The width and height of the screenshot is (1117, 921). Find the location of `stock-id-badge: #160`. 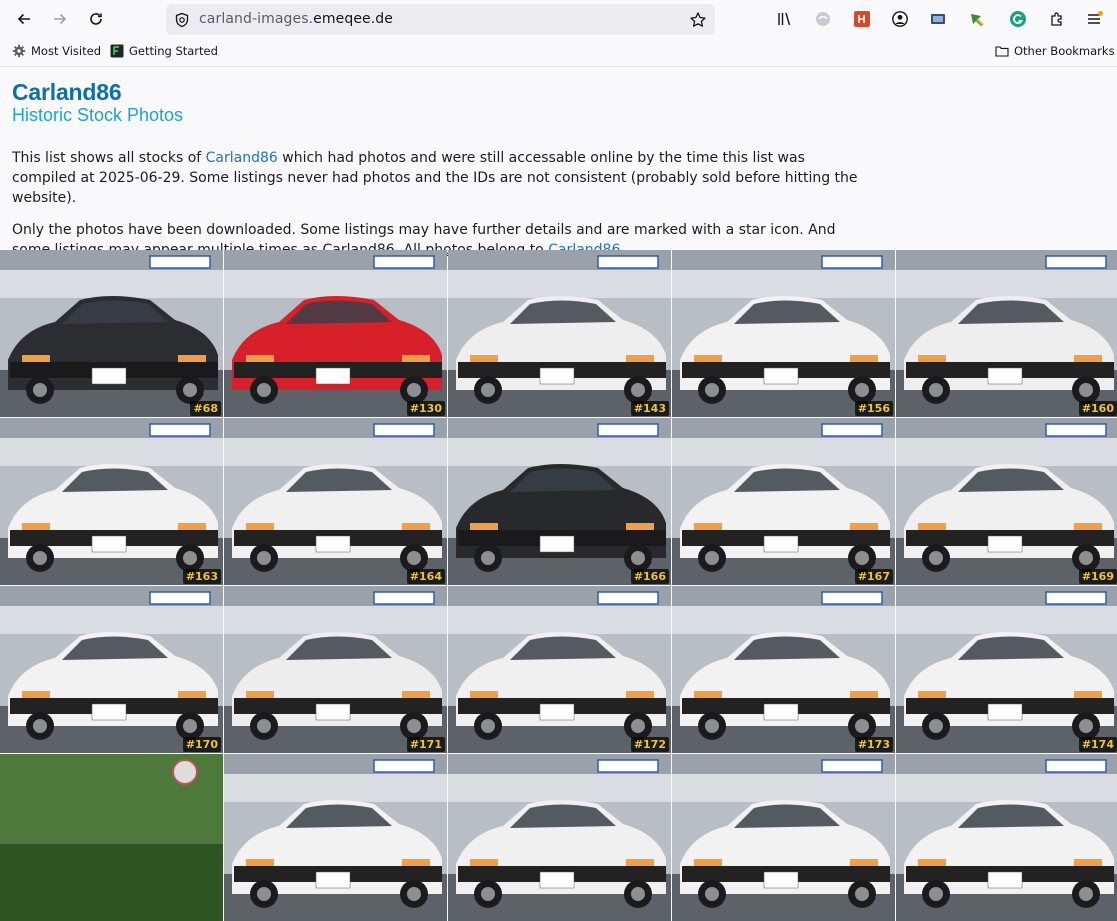

stock-id-badge: #160 is located at coordinates (1097, 408).